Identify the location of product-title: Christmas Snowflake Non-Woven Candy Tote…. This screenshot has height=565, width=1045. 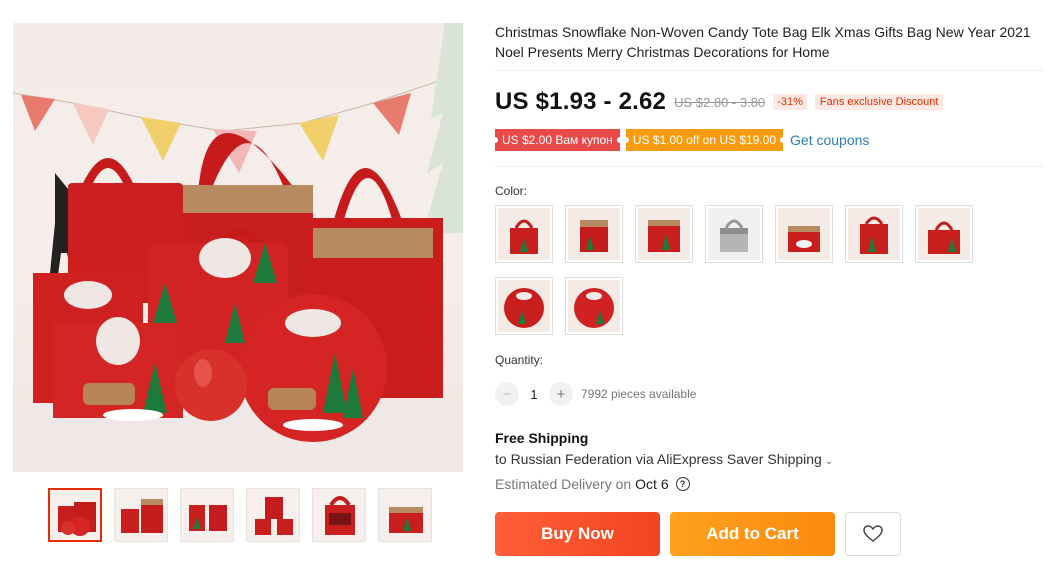
(763, 42).